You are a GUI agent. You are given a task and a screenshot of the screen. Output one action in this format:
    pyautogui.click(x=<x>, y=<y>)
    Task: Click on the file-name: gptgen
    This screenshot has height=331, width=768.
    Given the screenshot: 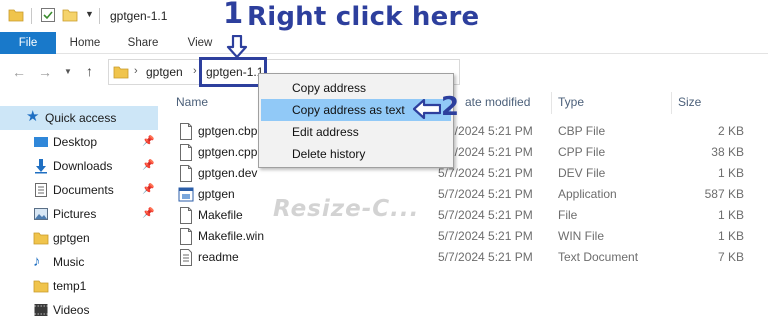 What is the action you would take?
    pyautogui.click(x=216, y=194)
    